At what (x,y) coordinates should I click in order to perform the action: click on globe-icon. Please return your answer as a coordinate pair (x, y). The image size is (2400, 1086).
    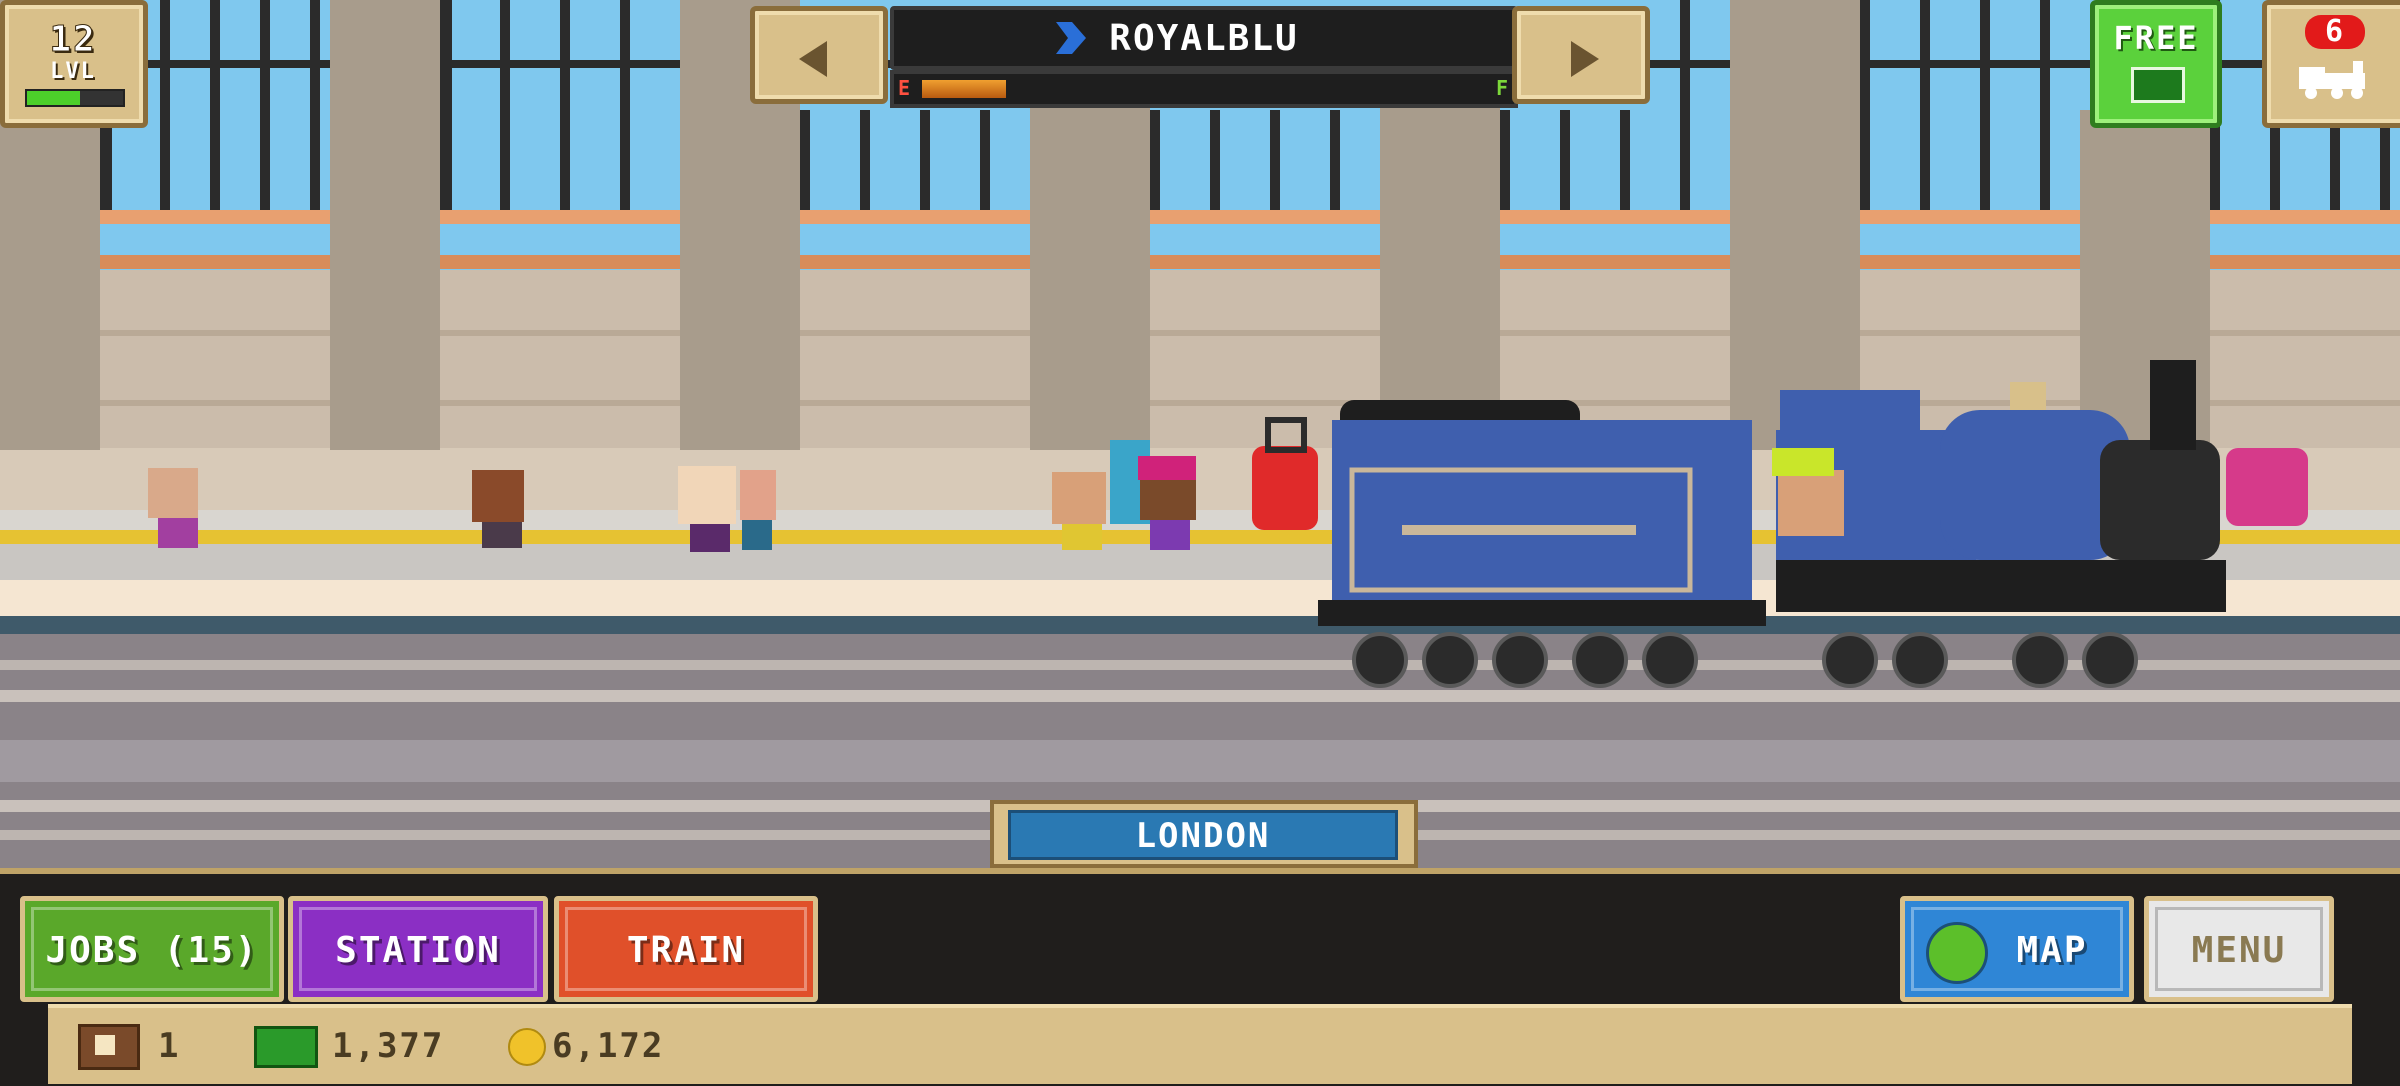
    Looking at the image, I should click on (1957, 953).